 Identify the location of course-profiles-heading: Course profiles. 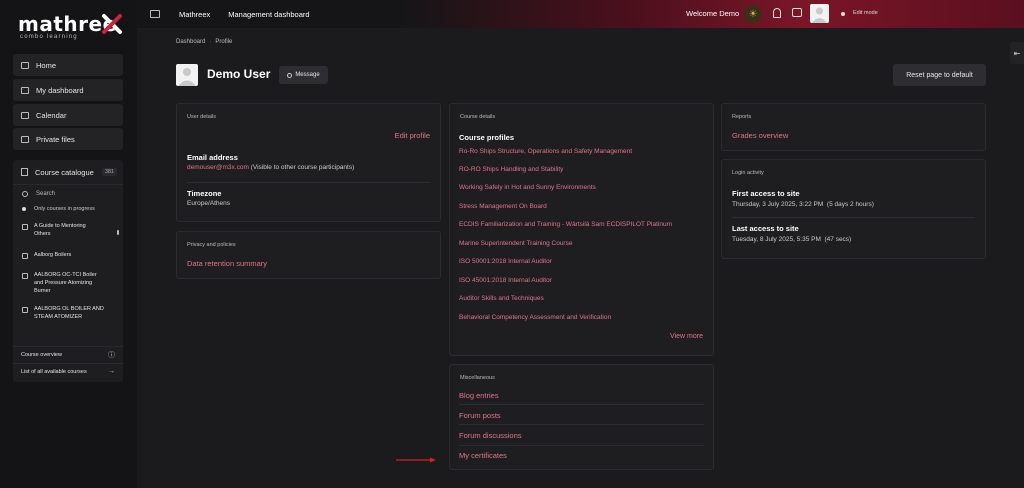
(487, 137).